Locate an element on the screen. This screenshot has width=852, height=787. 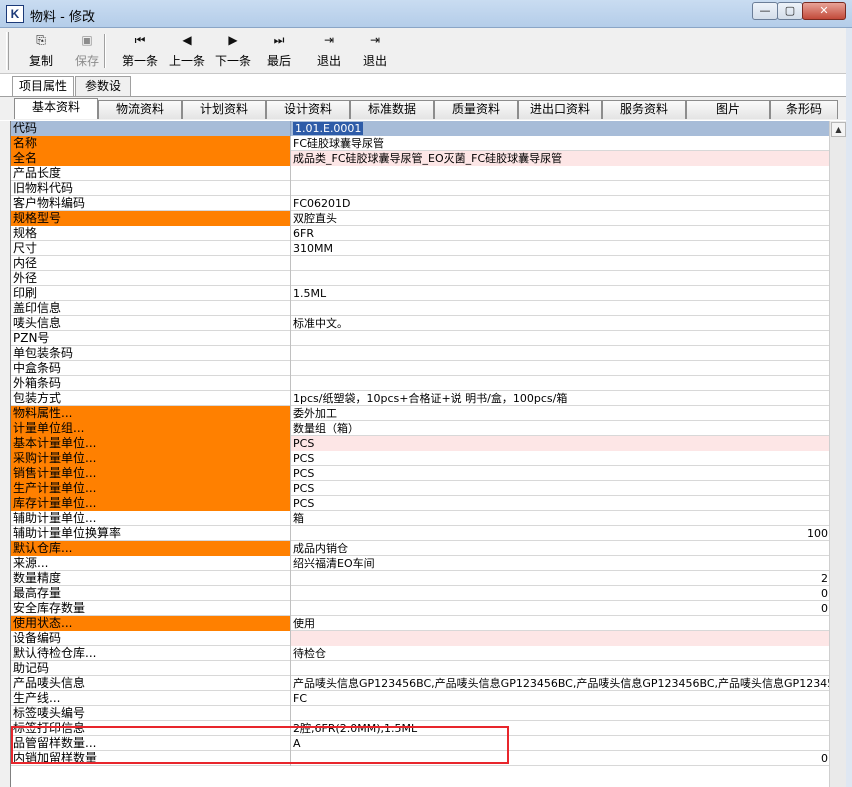
toolbar-button-0: ⎘ 复制 is located at coordinates (41, 51).